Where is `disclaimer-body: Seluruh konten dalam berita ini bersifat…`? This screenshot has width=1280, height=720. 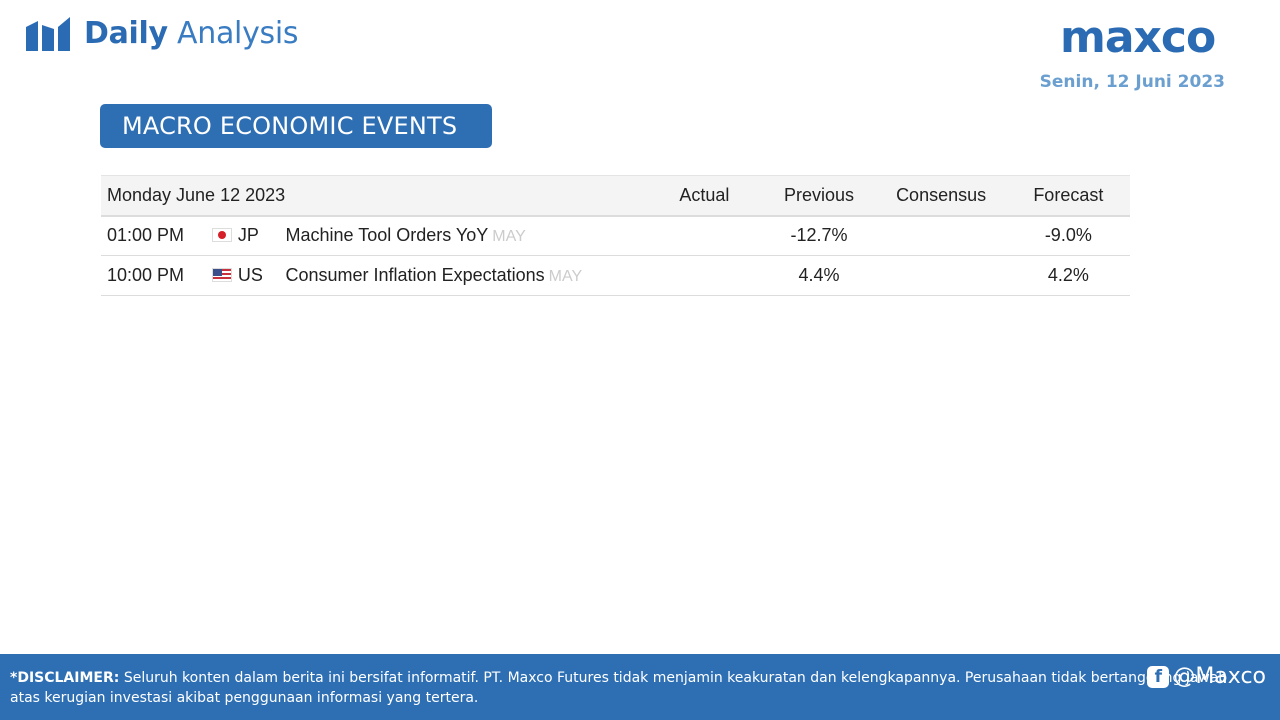 disclaimer-body: Seluruh konten dalam berita ini bersifat… is located at coordinates (619, 688).